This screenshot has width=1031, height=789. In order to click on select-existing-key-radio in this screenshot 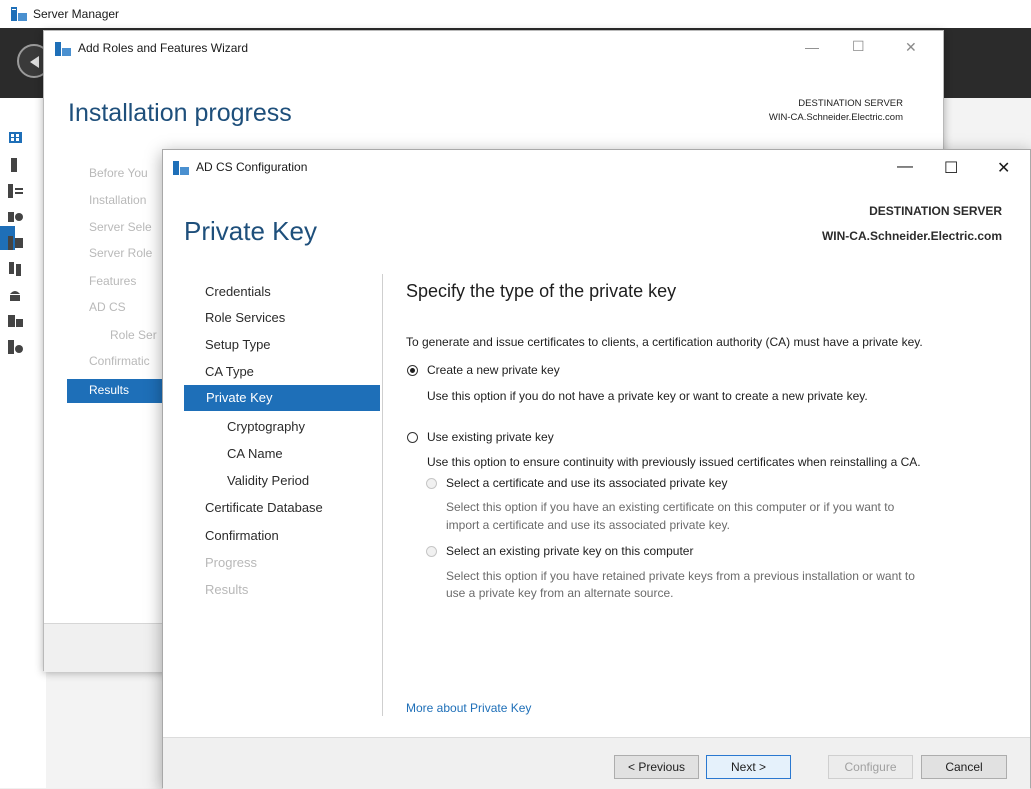, I will do `click(431, 551)`.